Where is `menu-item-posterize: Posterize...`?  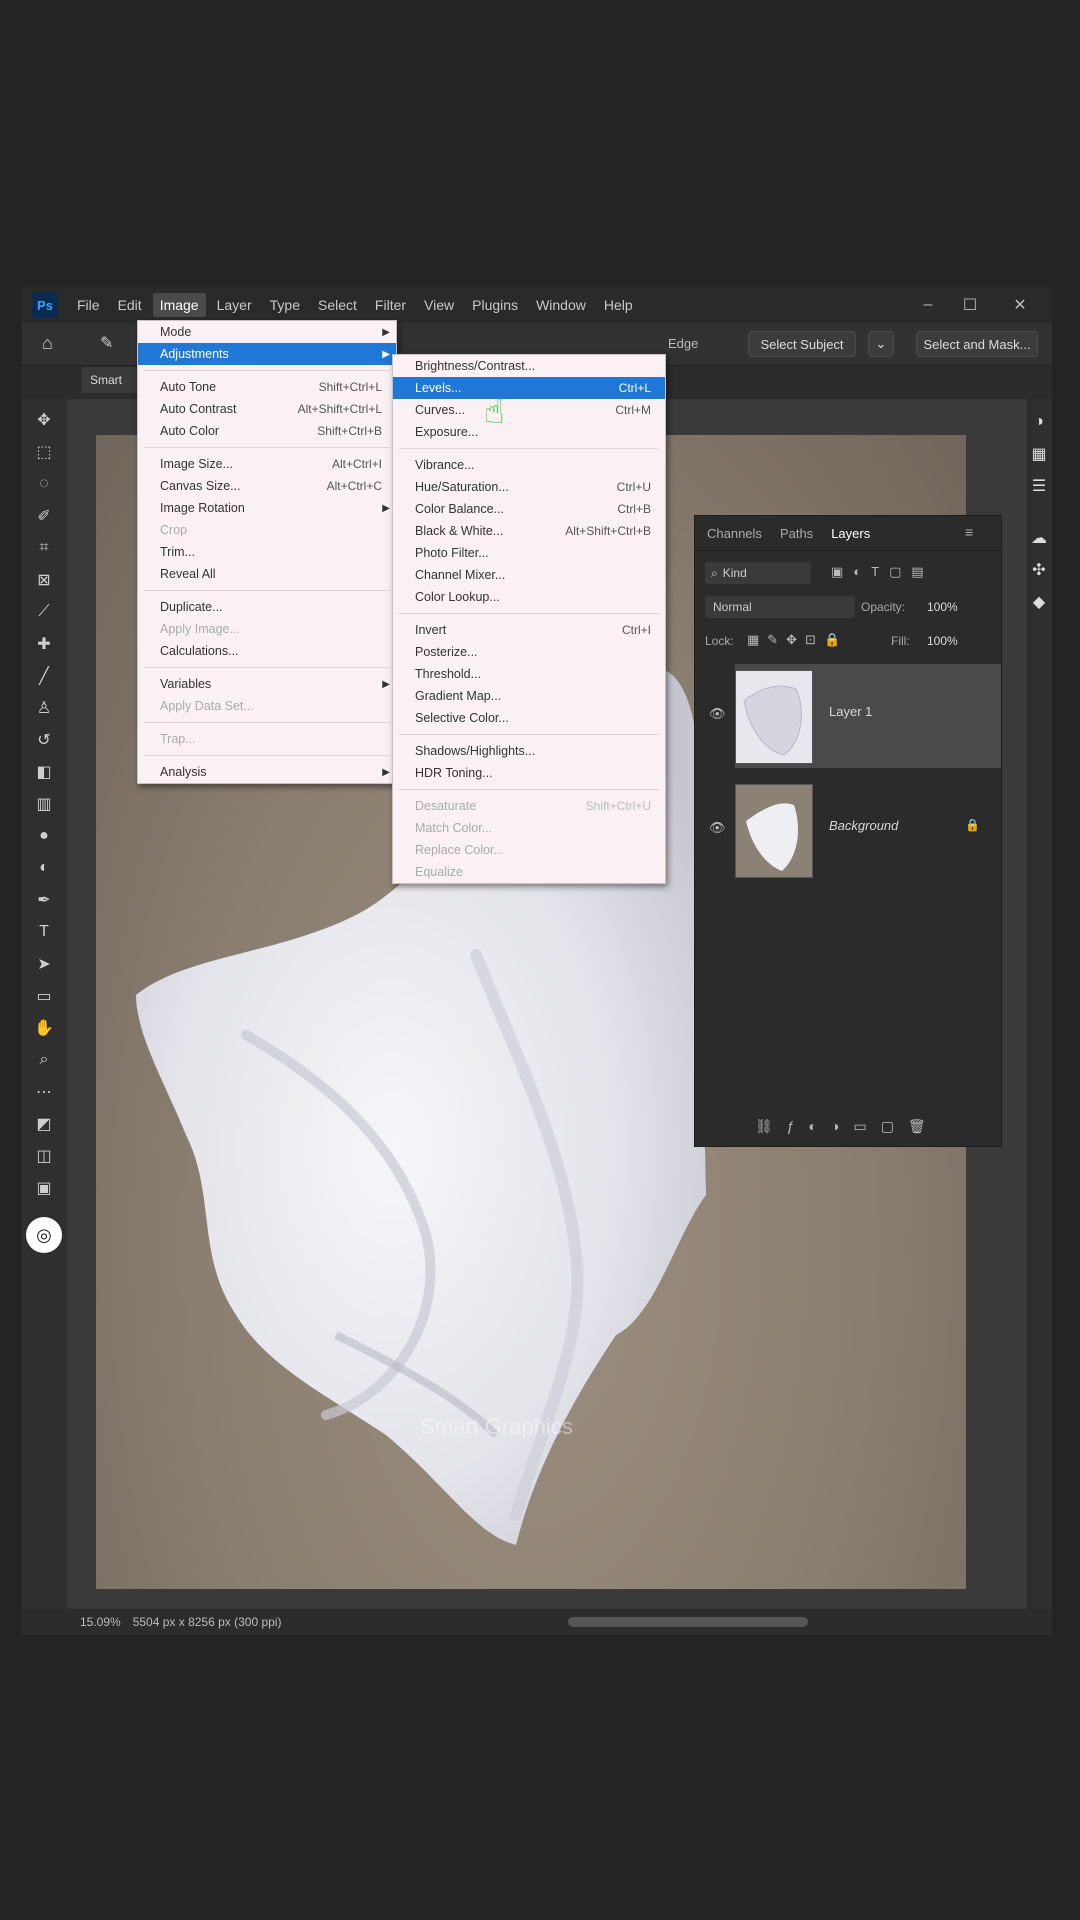 menu-item-posterize: Posterize... is located at coordinates (529, 652).